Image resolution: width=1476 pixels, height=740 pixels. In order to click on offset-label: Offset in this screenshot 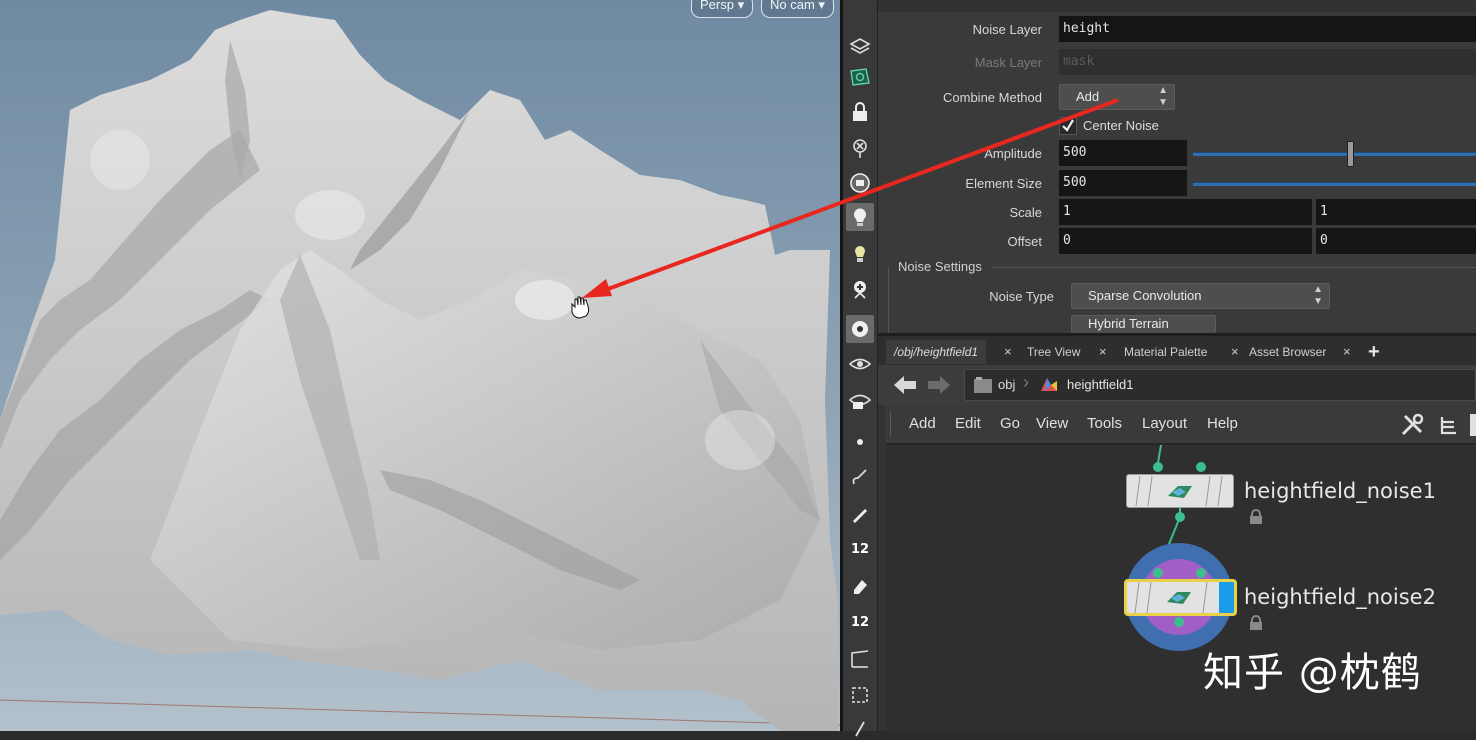, I will do `click(1024, 241)`.